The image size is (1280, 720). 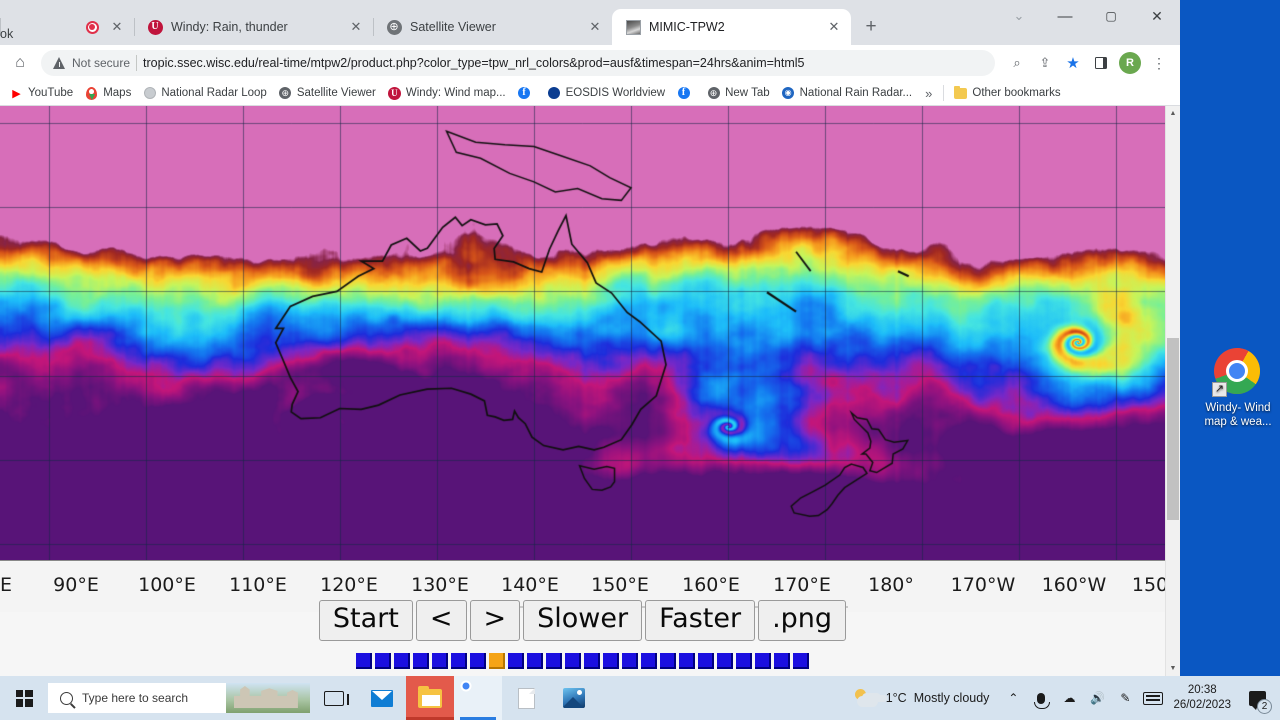 I want to click on bookmark-facebook-2: f, so click(x=686, y=93).